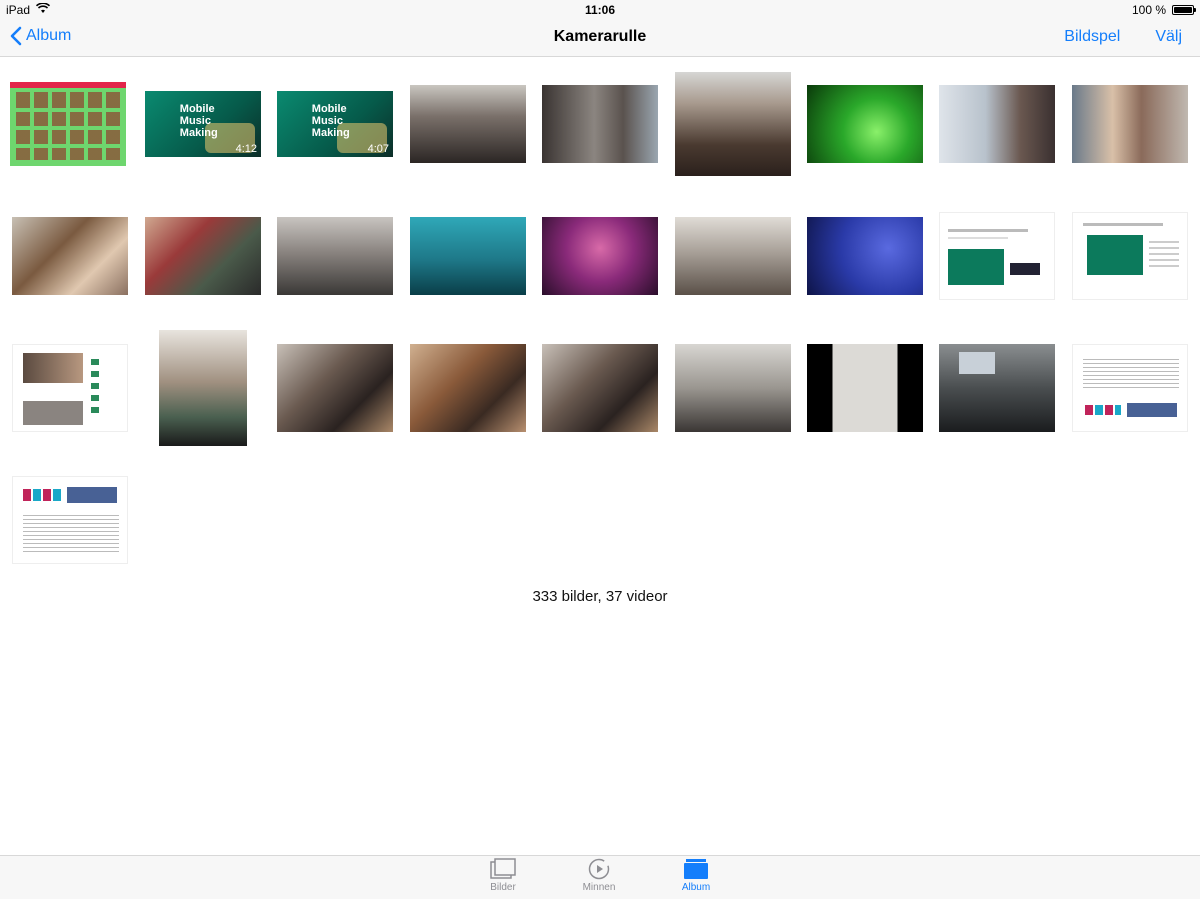 This screenshot has width=1200, height=899. I want to click on back-button-label: Album, so click(49, 35).